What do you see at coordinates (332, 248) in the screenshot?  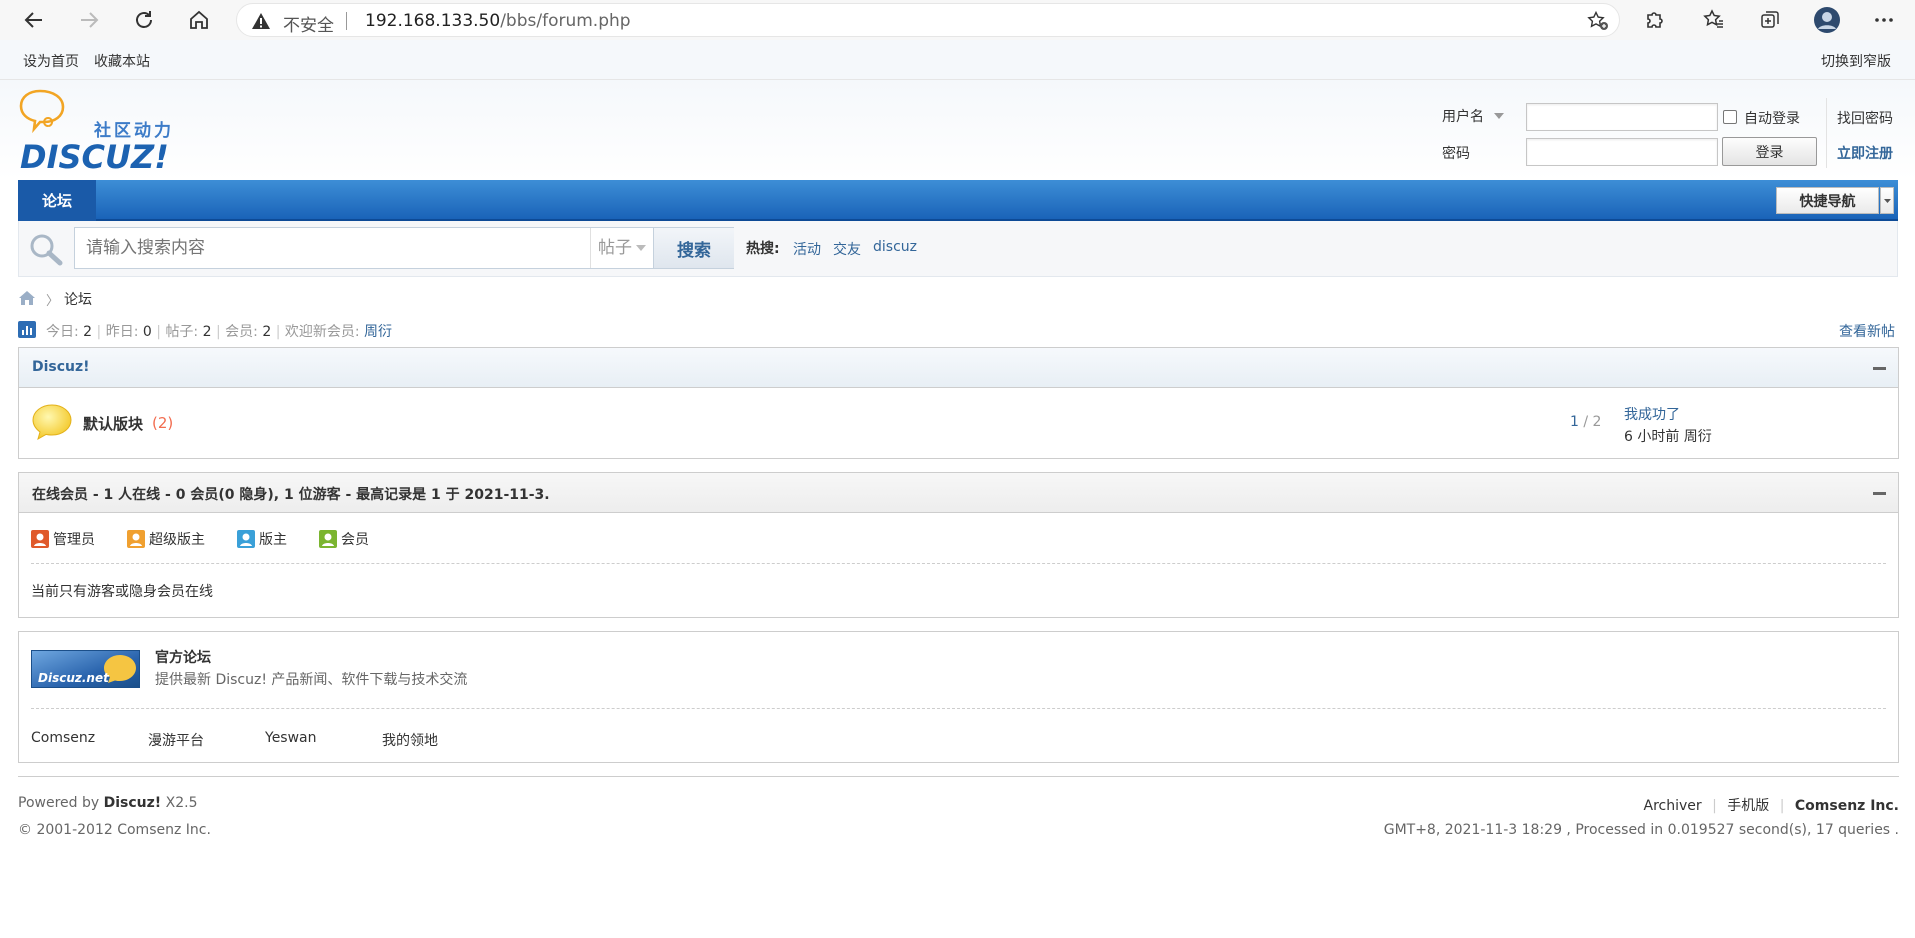 I see `search-input` at bounding box center [332, 248].